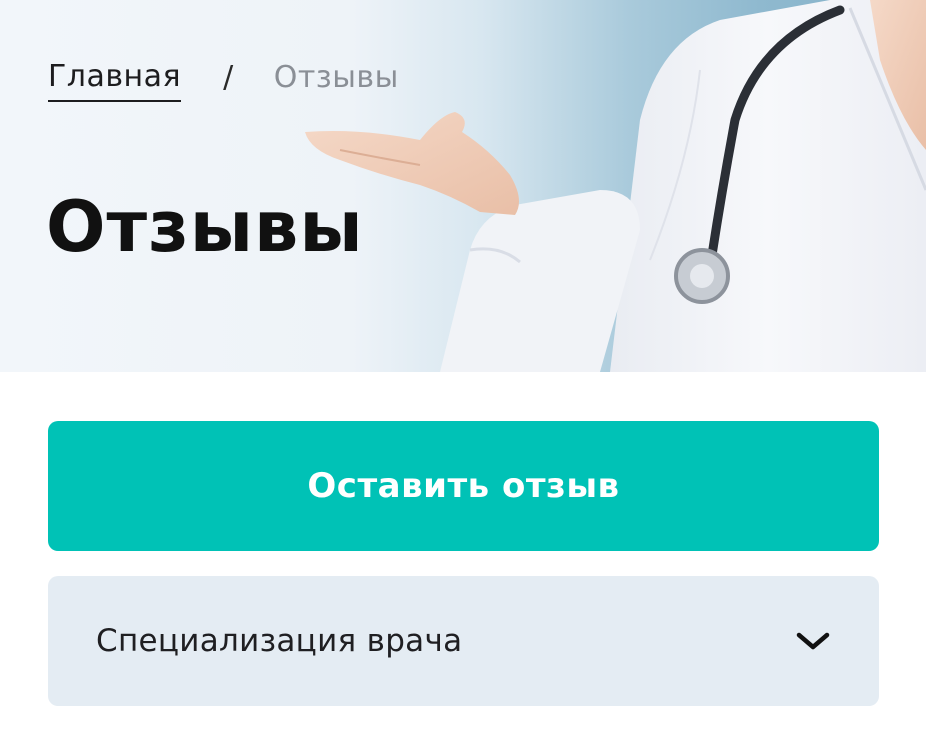  I want to click on specialization-select-value: Специализация врача, so click(279, 641).